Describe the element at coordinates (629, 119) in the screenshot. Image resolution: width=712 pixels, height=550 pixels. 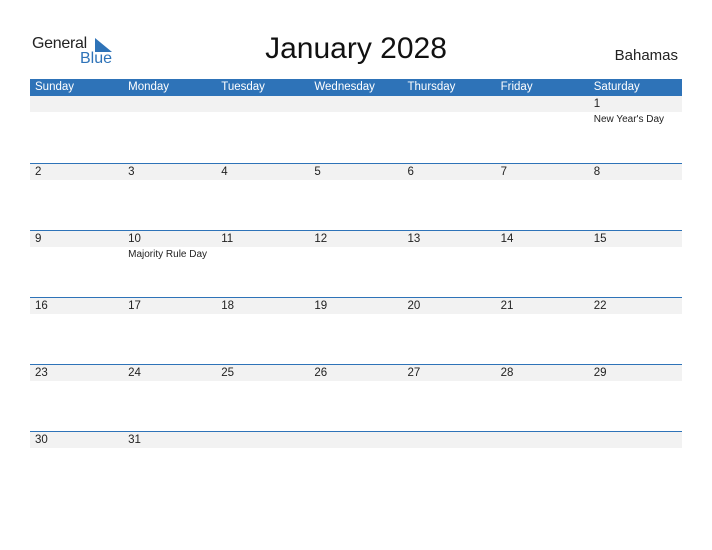
I see `holiday-label: New Year's Day` at that location.